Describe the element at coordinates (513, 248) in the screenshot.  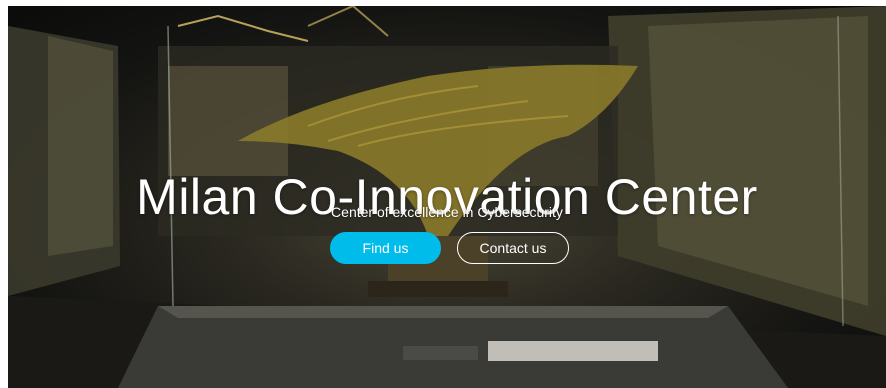
I see `contact-us-button: Contact us` at that location.